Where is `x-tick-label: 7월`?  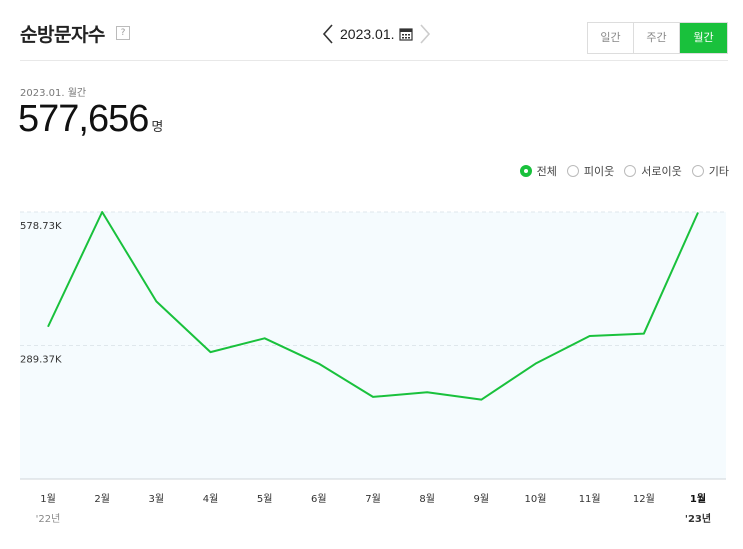 x-tick-label: 7월 is located at coordinates (373, 499).